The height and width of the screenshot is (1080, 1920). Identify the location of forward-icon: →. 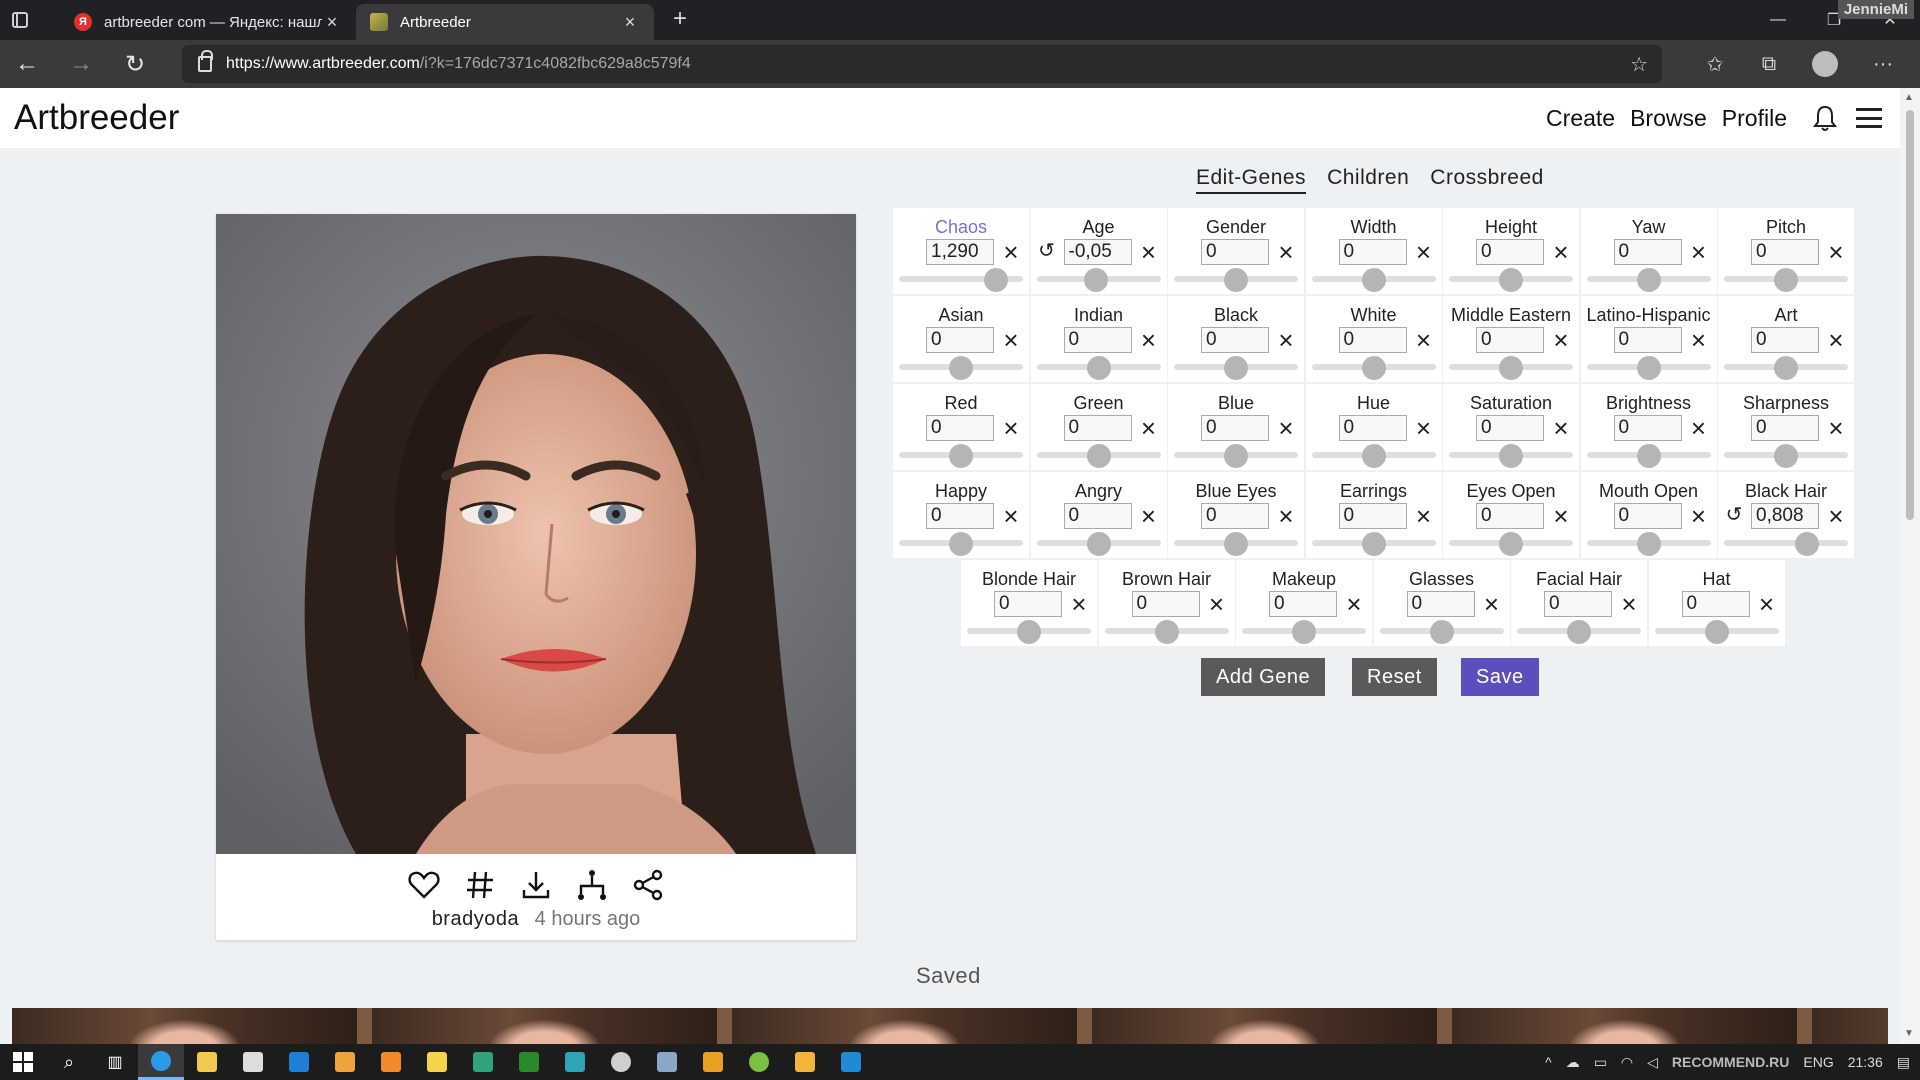
(81, 64).